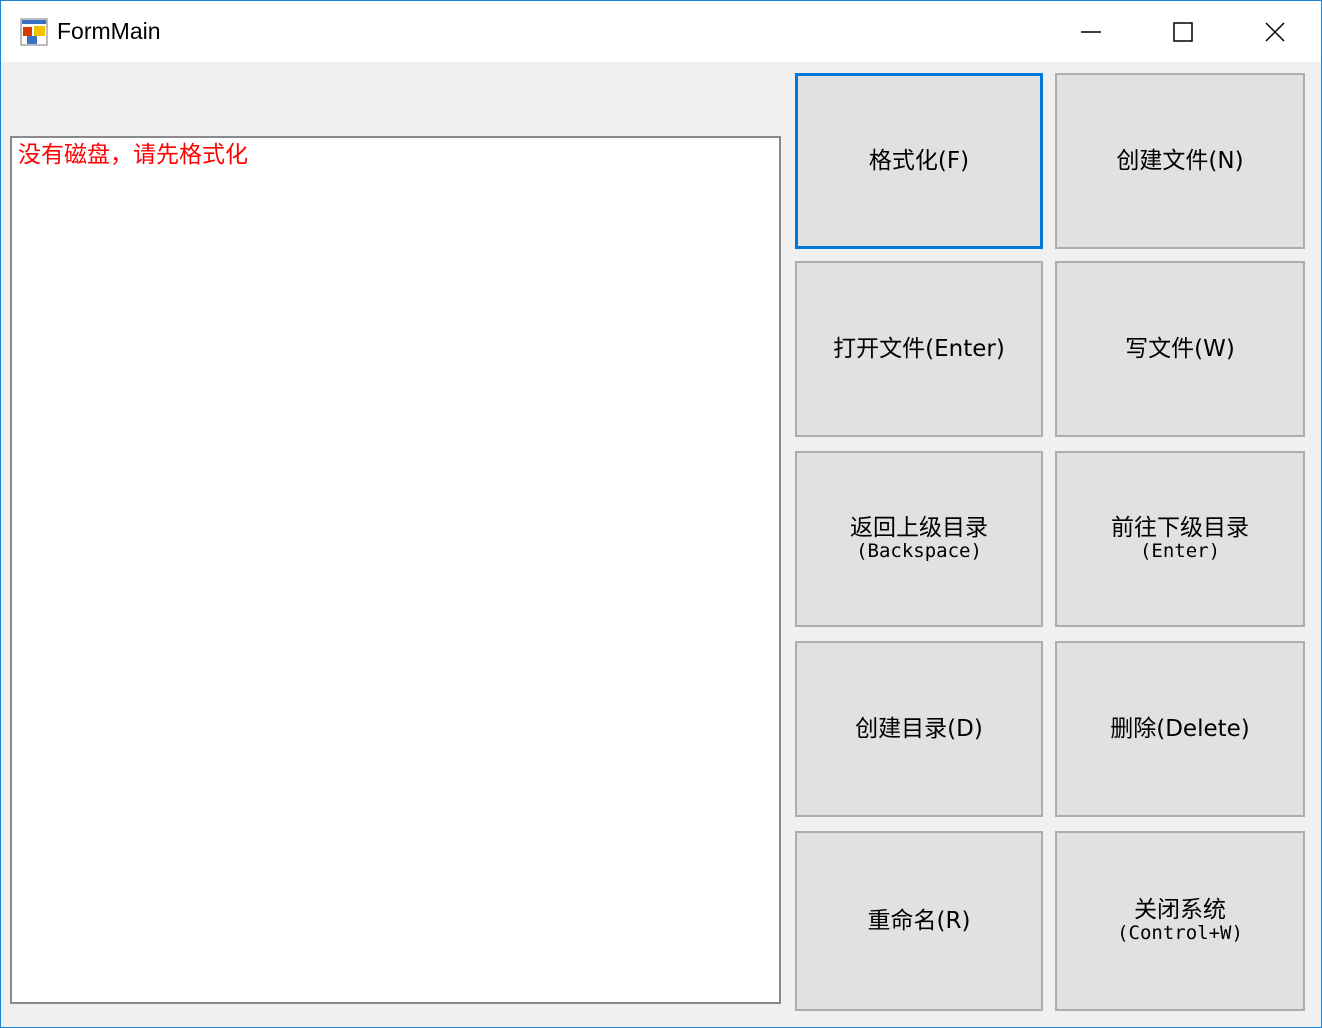  I want to click on maximize-button, so click(1183, 31).